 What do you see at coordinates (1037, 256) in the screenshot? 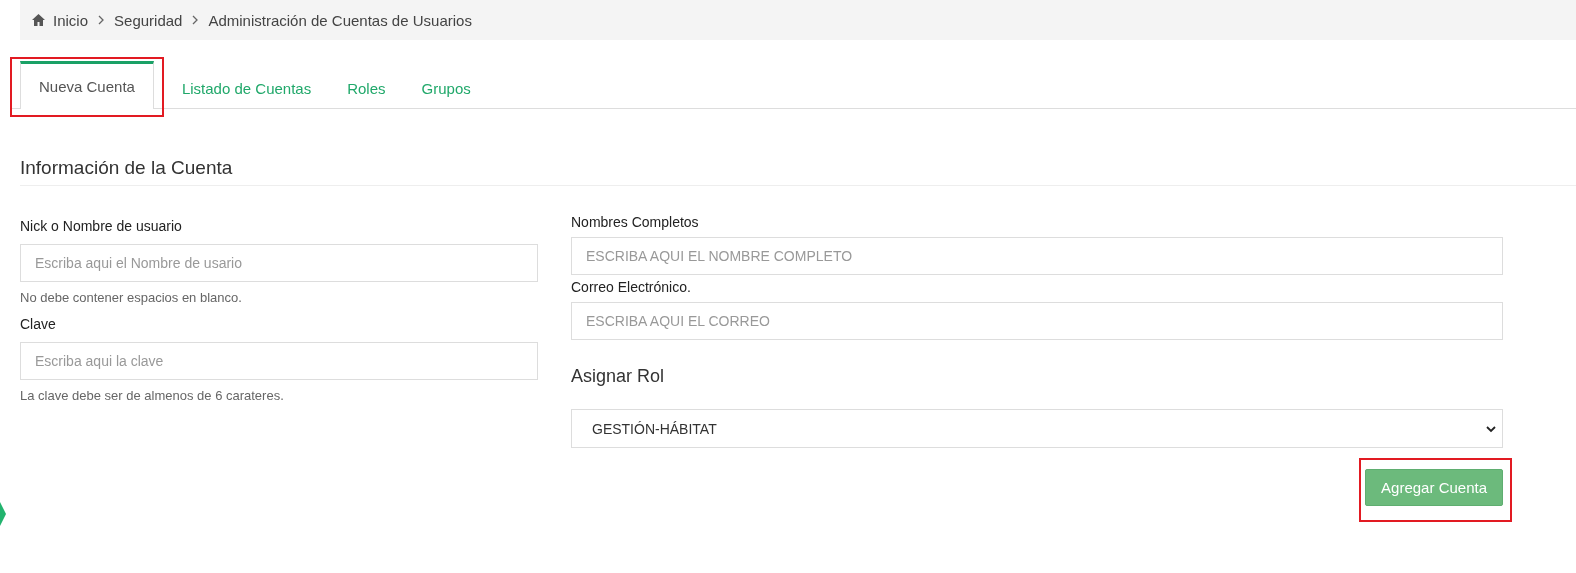
I see `input-field: ESCRIBA AQUI EL NOMBRE COMPLETO` at bounding box center [1037, 256].